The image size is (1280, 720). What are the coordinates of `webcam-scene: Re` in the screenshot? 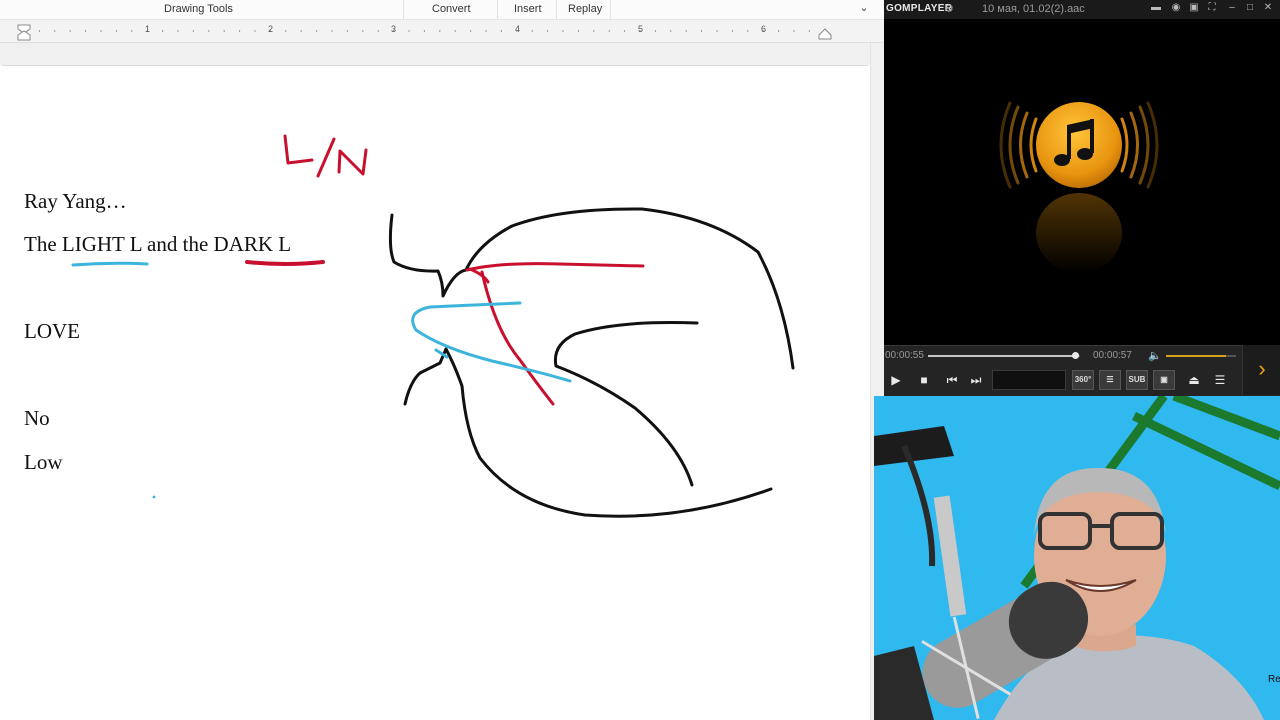 It's located at (1077, 558).